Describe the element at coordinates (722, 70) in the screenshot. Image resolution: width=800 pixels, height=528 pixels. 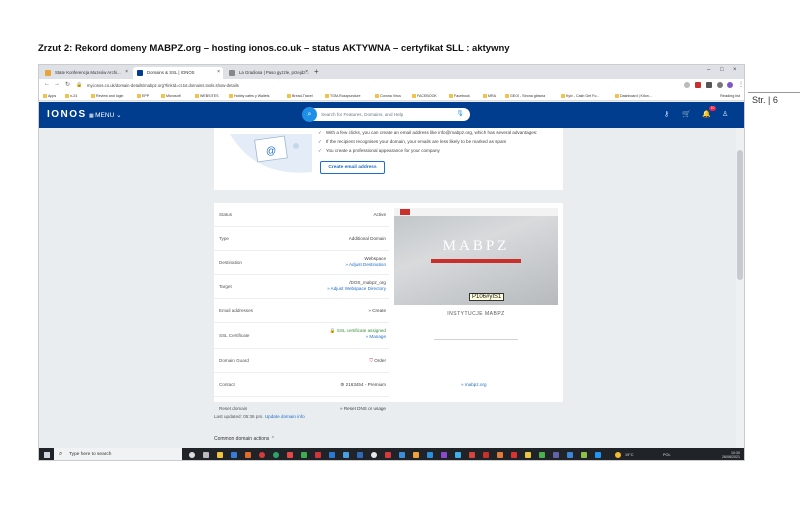
I see `maximize-icon: □` at that location.